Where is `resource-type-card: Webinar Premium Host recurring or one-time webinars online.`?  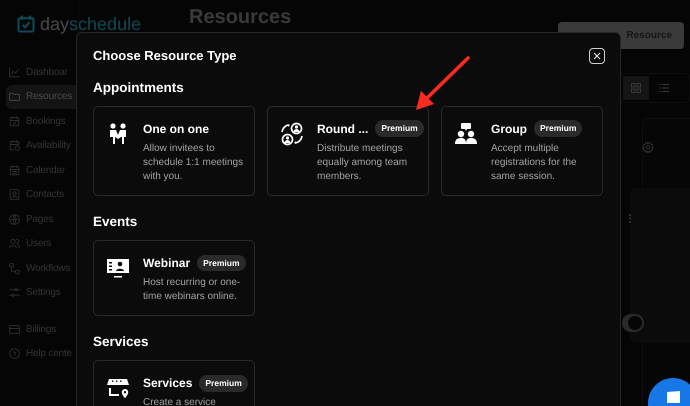
resource-type-card: Webinar Premium Host recurring or one-time webinars online. is located at coordinates (174, 278).